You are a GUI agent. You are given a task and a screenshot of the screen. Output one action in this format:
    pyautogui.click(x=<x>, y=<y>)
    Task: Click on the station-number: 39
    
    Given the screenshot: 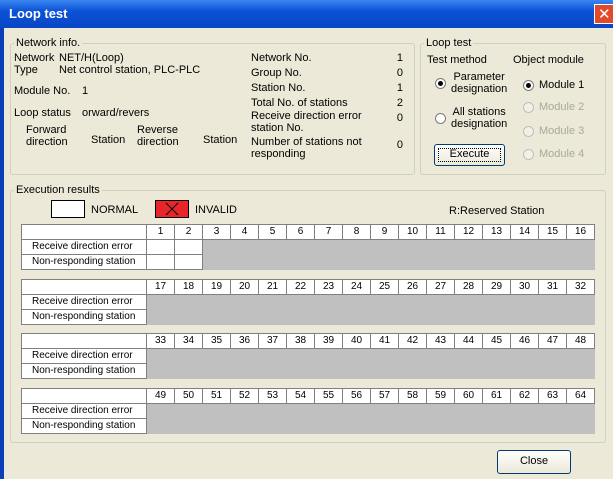 What is the action you would take?
    pyautogui.click(x=328, y=341)
    